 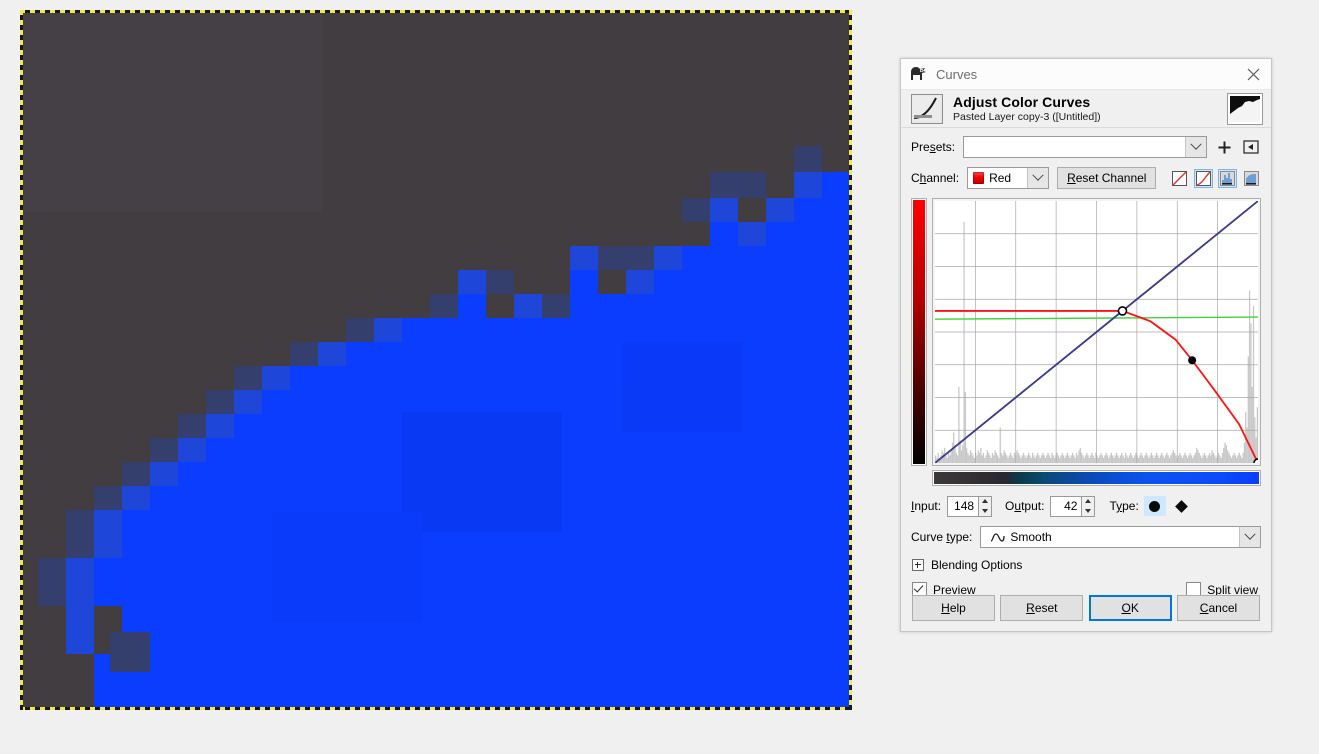 I want to click on input-value: 148, so click(x=963, y=506).